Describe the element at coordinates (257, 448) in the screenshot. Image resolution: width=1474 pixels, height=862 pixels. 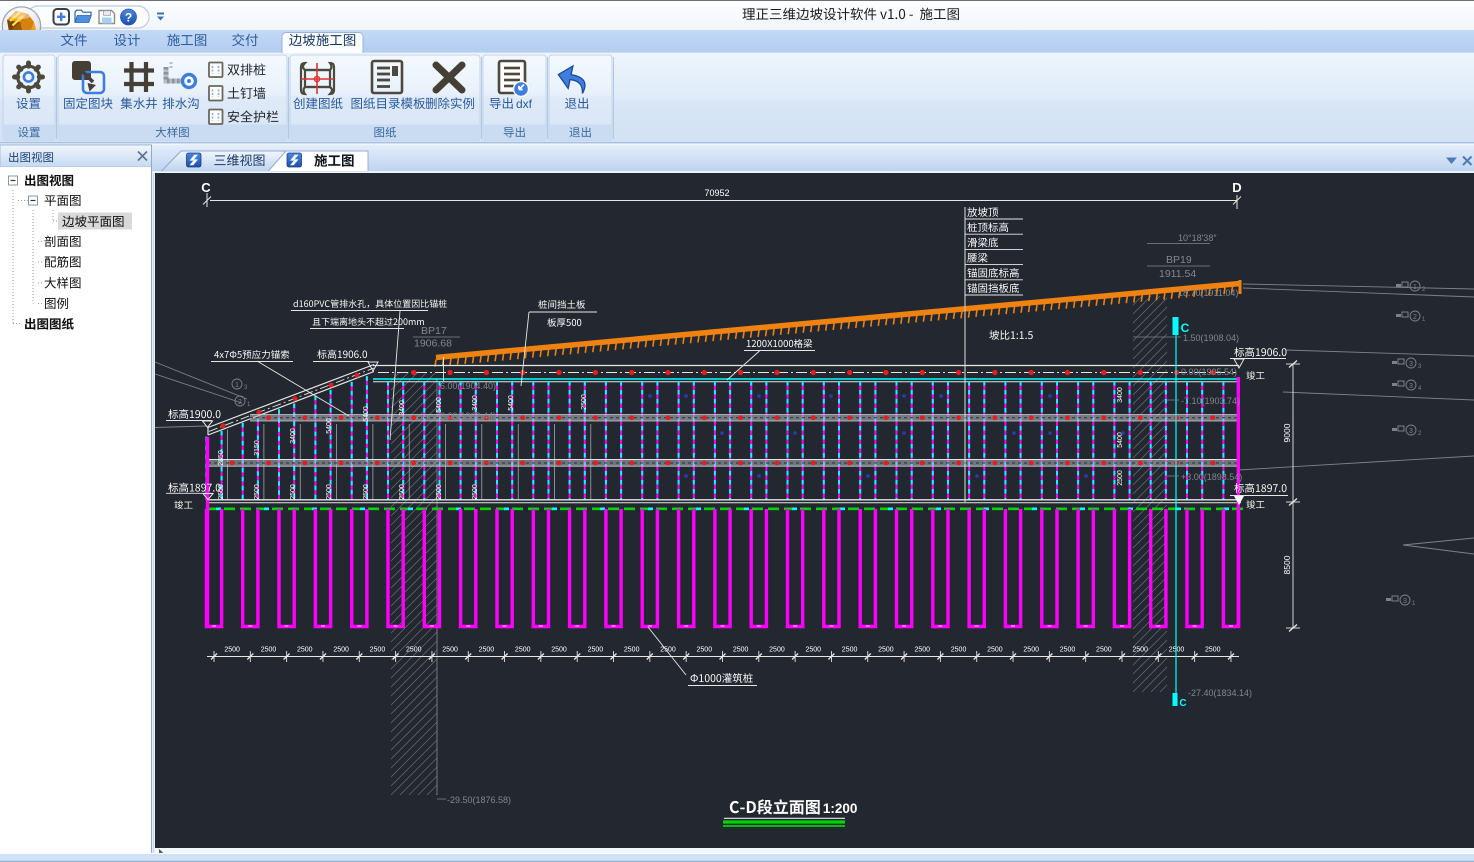
I see `svg-text: 3150` at that location.